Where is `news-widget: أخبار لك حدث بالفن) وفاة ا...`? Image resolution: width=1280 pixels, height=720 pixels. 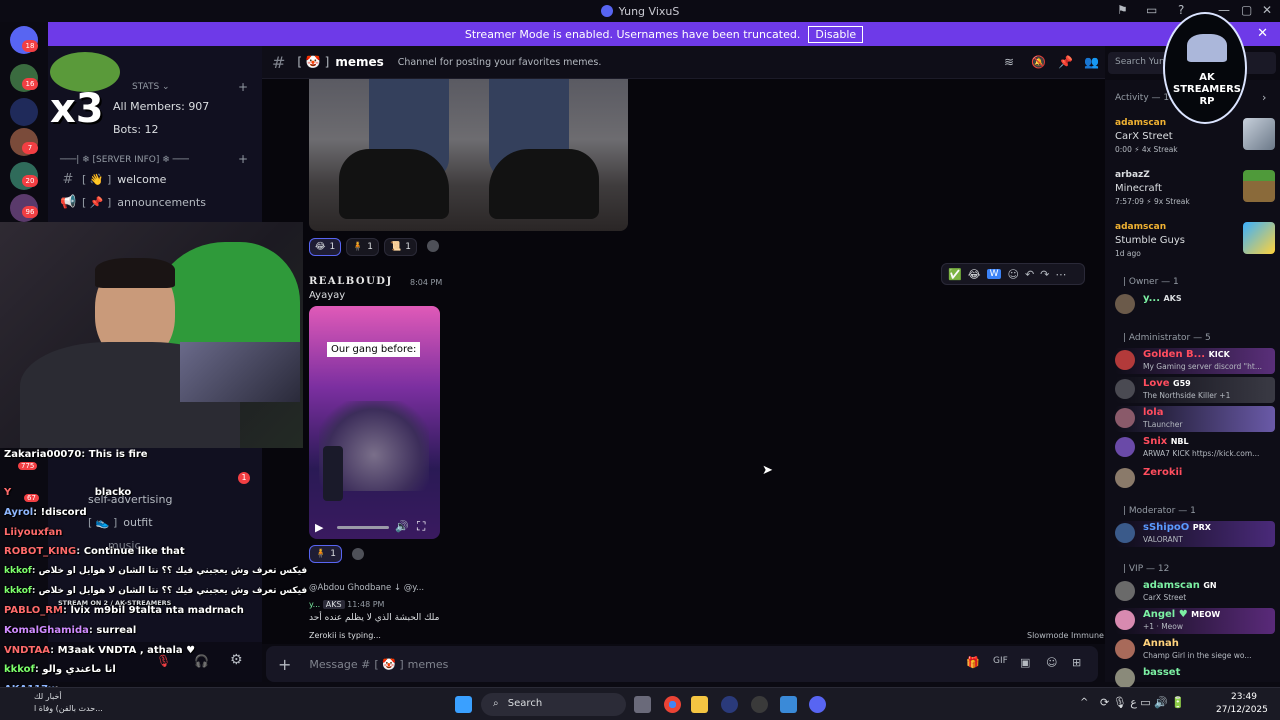
news-widget: أخبار لك حدث بالفن) وفاة ا... is located at coordinates (66, 704).